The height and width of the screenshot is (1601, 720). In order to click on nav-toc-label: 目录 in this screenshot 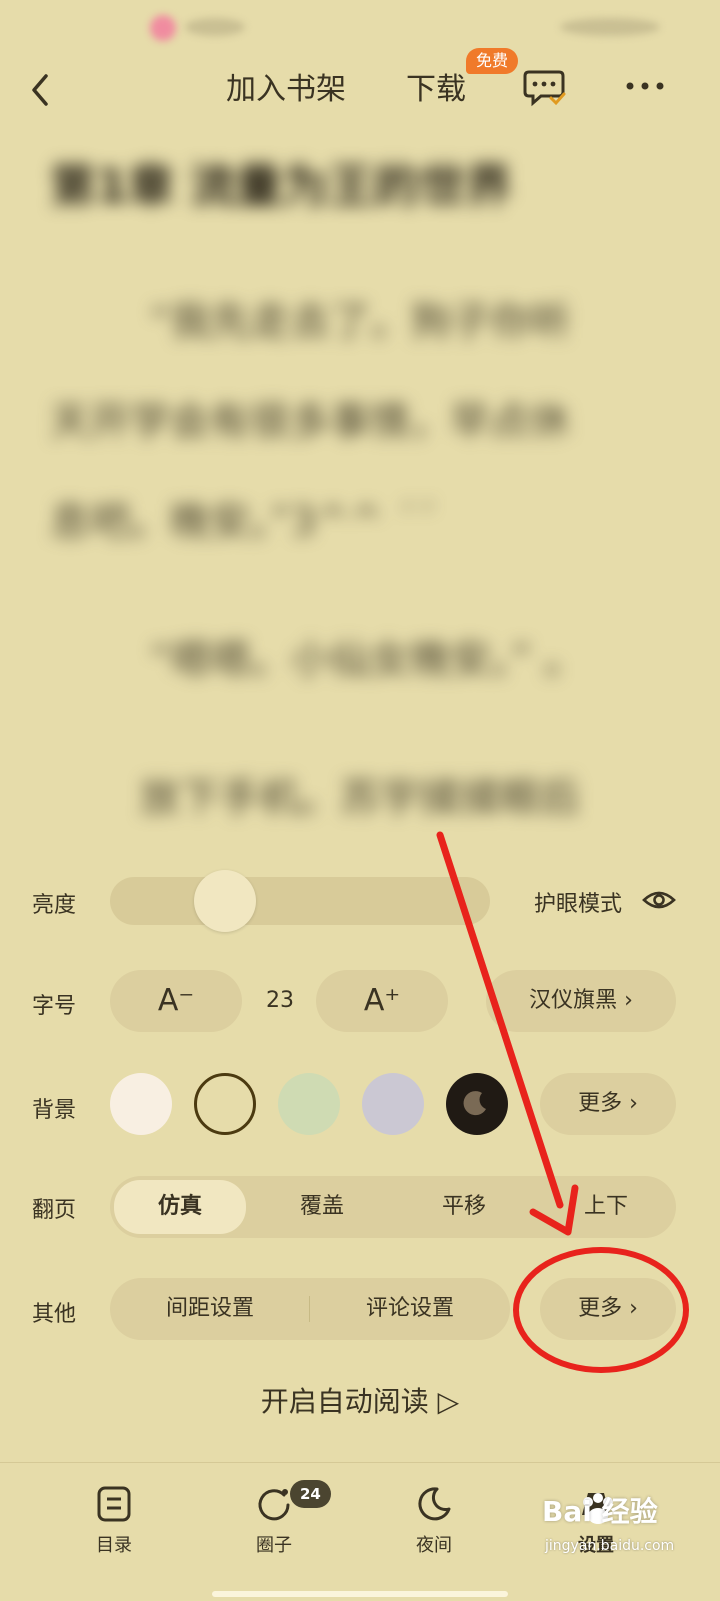, I will do `click(114, 1545)`.